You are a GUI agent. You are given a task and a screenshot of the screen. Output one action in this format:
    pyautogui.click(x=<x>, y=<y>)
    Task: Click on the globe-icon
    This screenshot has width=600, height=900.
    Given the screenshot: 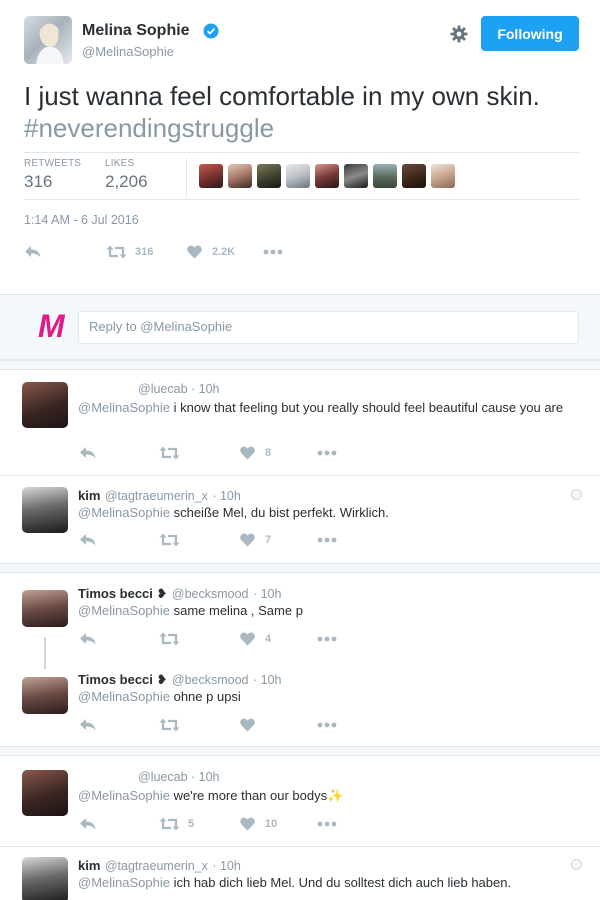 What is the action you would take?
    pyautogui.click(x=576, y=494)
    